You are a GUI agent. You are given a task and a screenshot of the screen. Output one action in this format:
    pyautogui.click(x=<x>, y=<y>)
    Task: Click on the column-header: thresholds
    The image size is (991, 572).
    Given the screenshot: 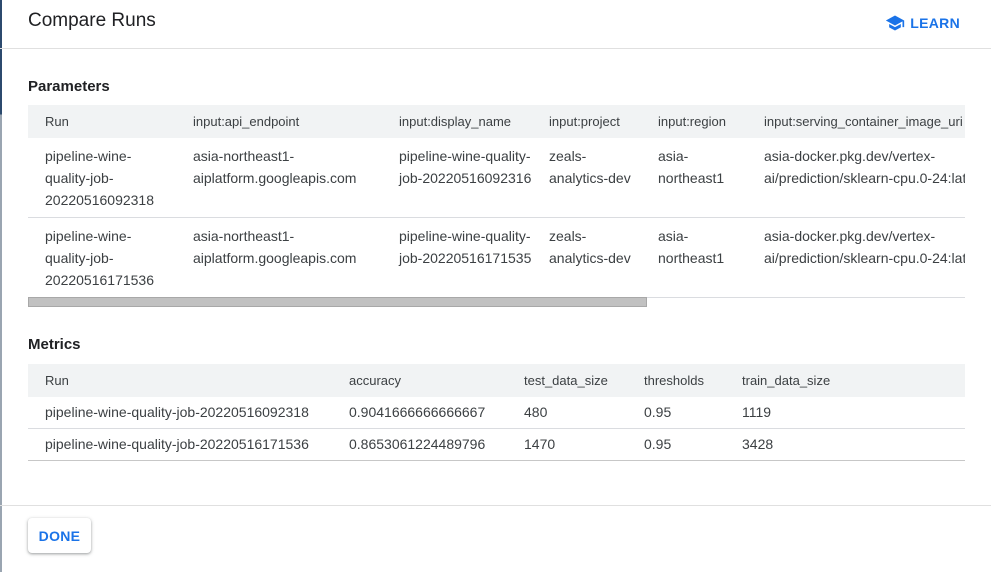 What is the action you would take?
    pyautogui.click(x=676, y=380)
    